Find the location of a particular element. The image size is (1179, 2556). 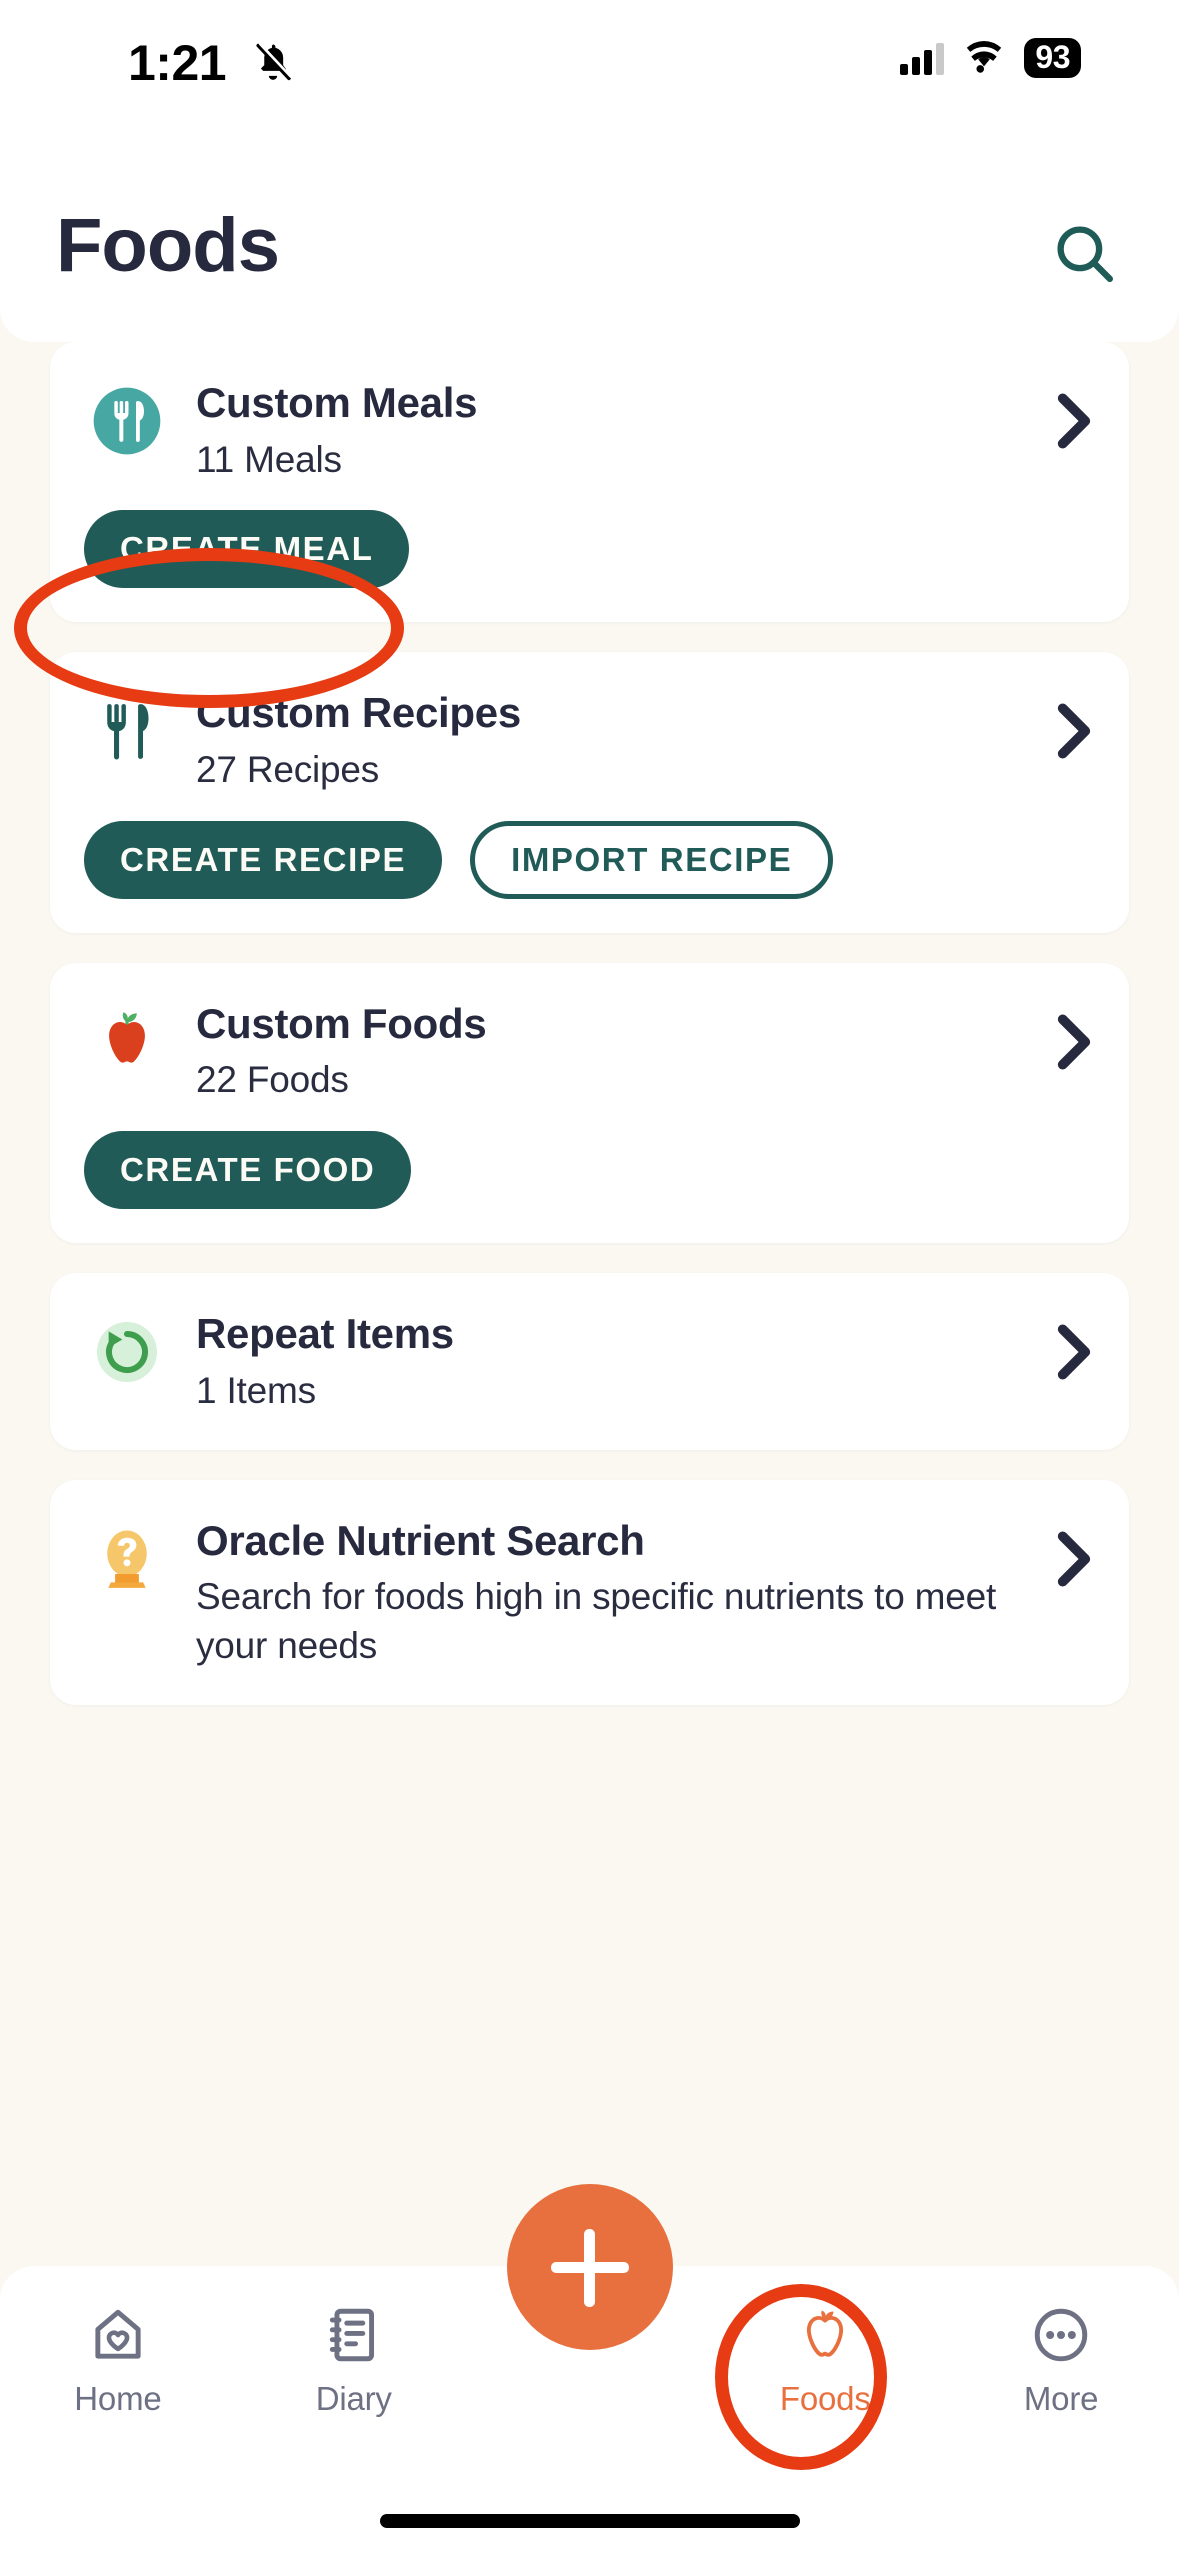

nav-label: More is located at coordinates (1061, 2398).